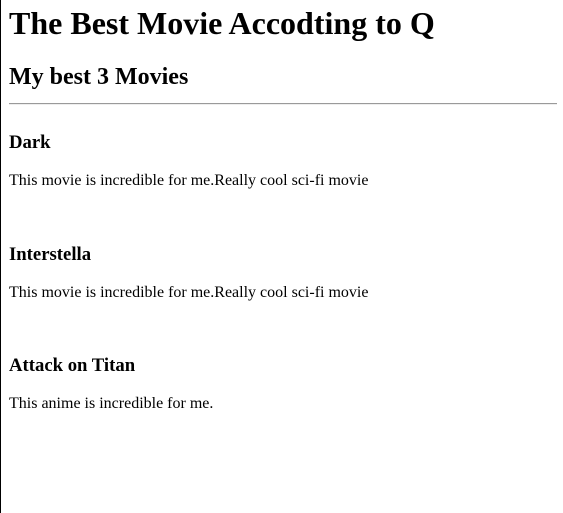 The image size is (563, 513). What do you see at coordinates (283, 104) in the screenshot?
I see `divider` at bounding box center [283, 104].